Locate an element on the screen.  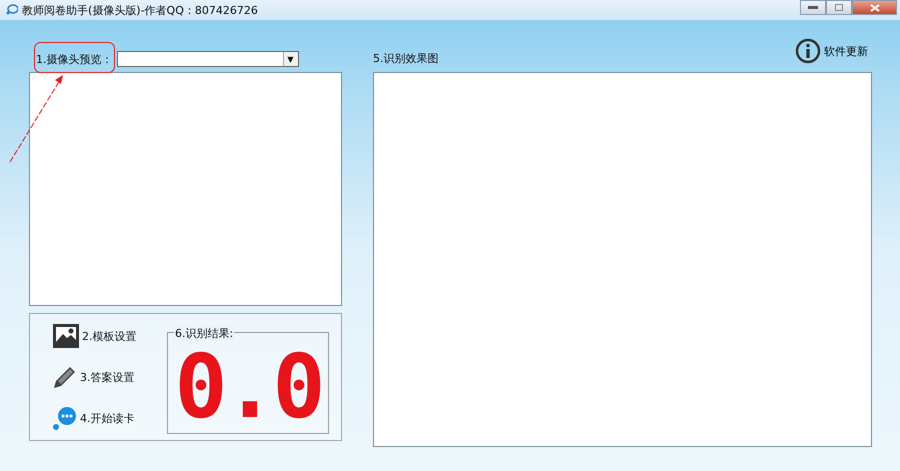
action-label: 3.答案设置 is located at coordinates (107, 377).